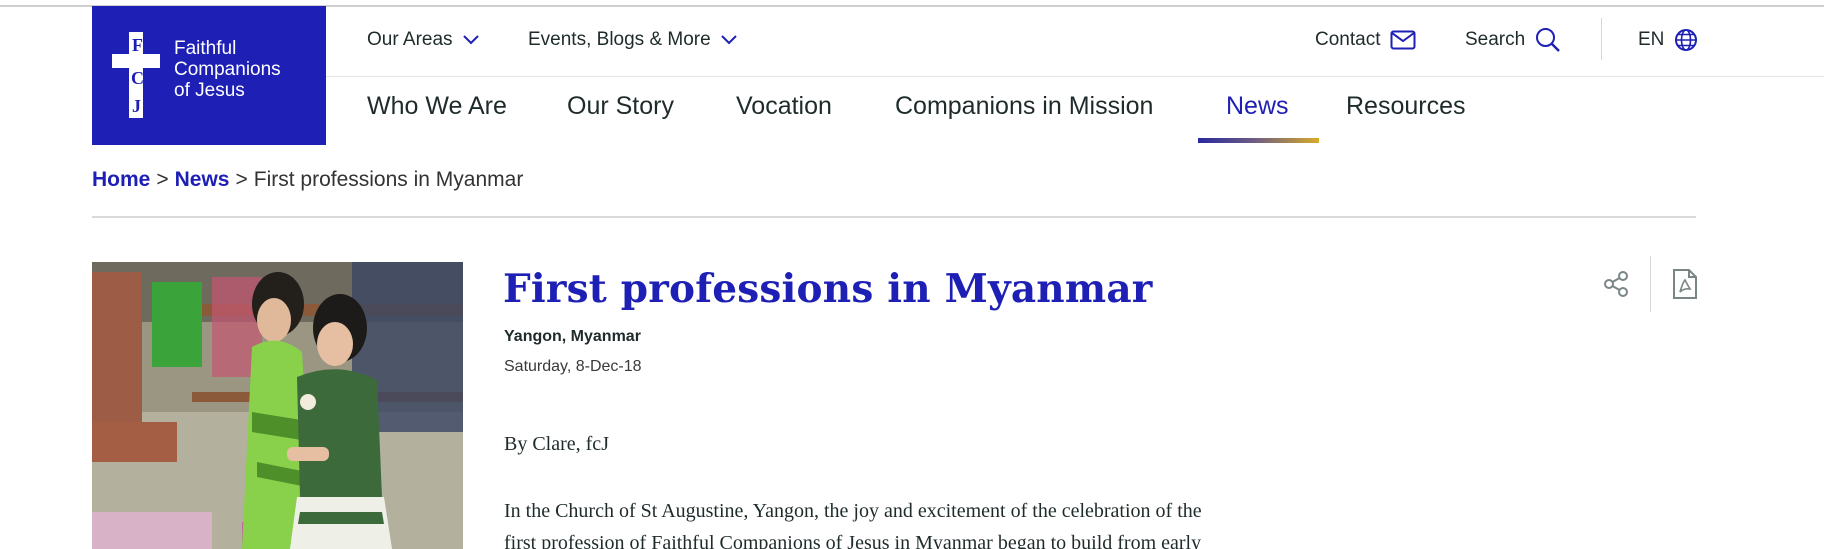 This screenshot has width=1824, height=549. I want to click on contact-link: Contact, so click(1365, 40).